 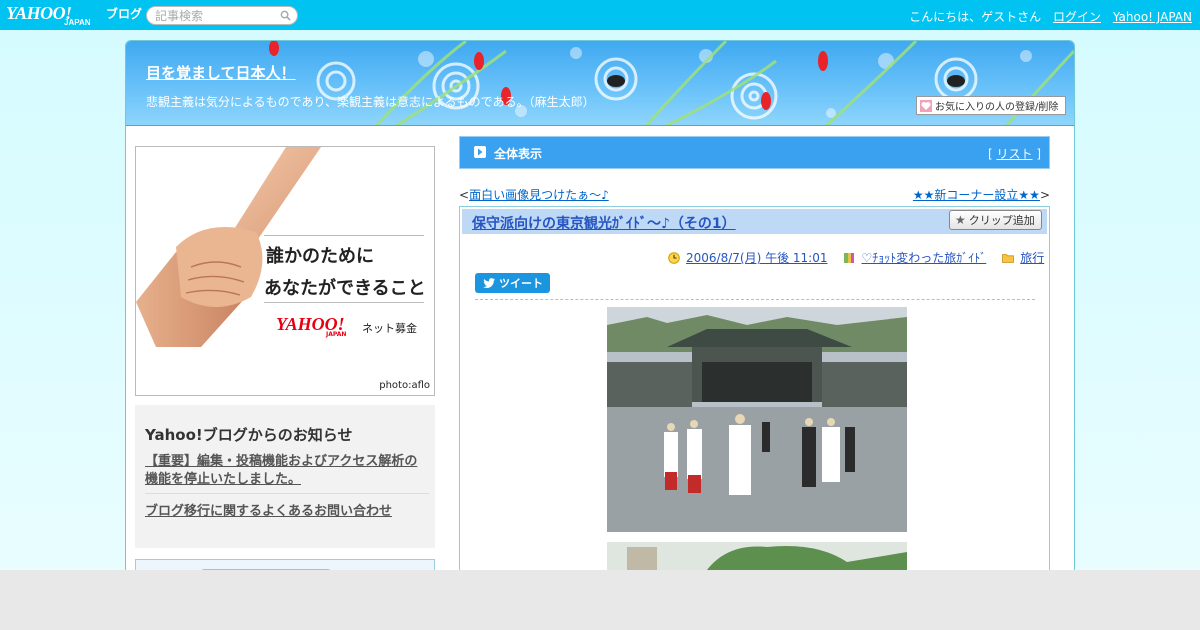 I want to click on tweet-label: ツイート, so click(x=521, y=283).